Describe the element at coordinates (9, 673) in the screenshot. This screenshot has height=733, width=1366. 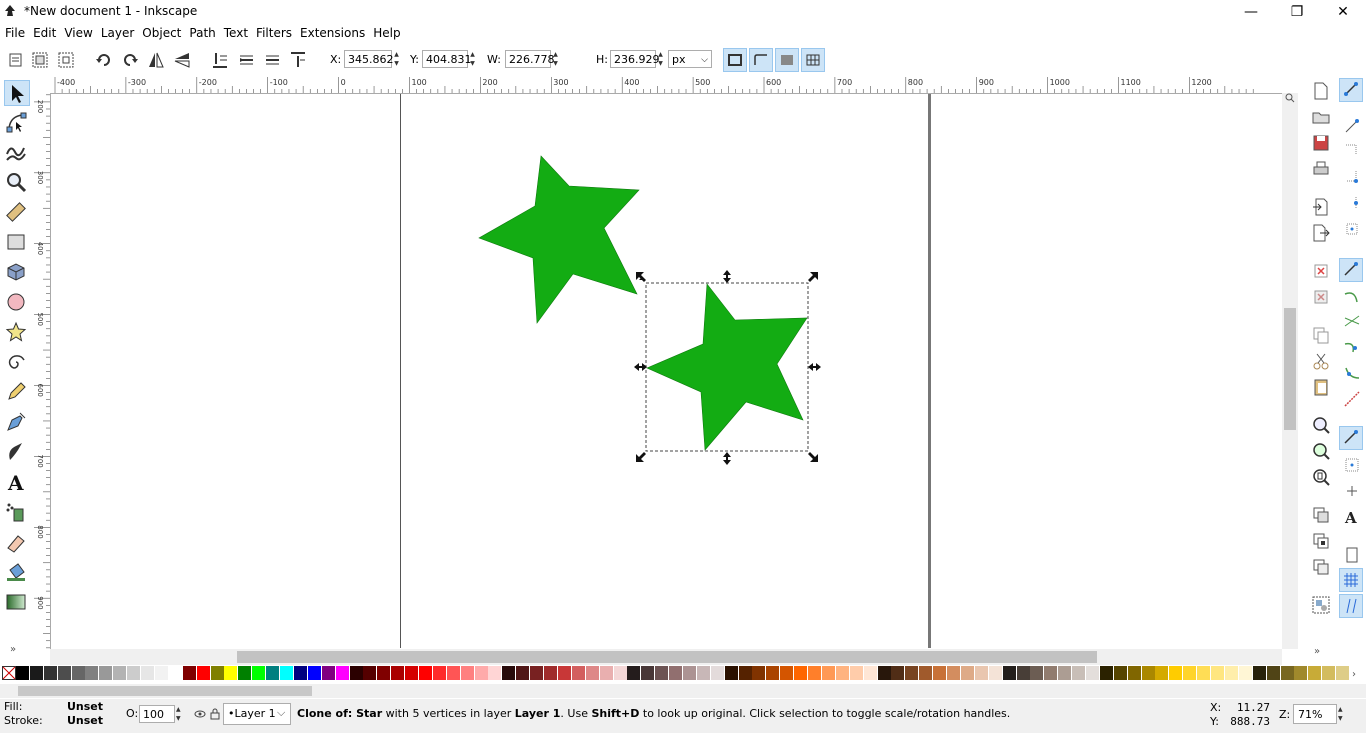
I see `no-paint-swatch-icon` at that location.